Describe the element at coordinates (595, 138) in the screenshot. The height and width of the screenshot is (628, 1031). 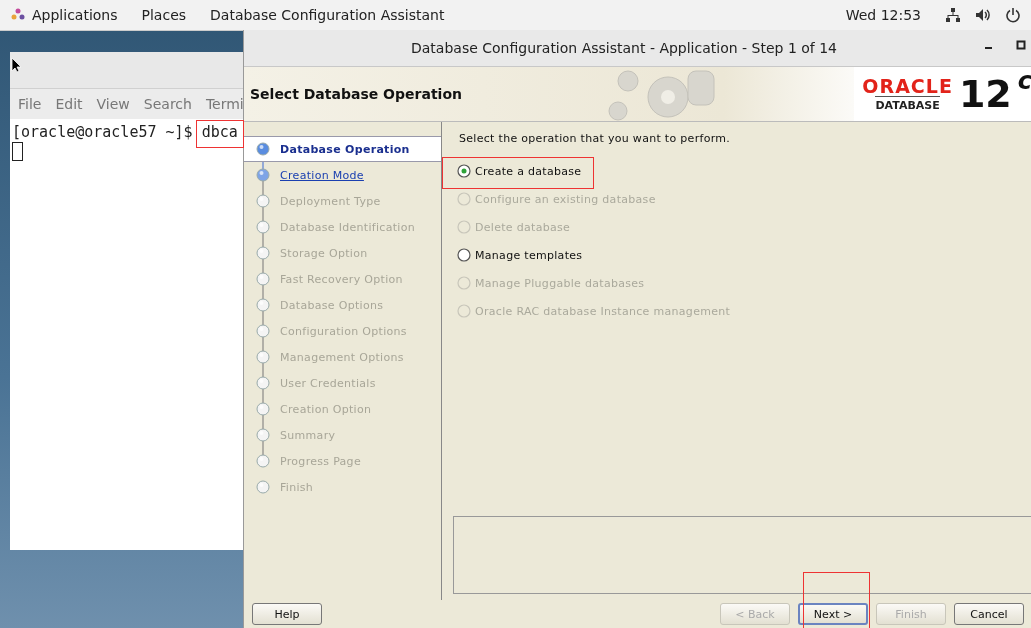
I see `instruction-text: Select the operation that you want to perform.` at that location.